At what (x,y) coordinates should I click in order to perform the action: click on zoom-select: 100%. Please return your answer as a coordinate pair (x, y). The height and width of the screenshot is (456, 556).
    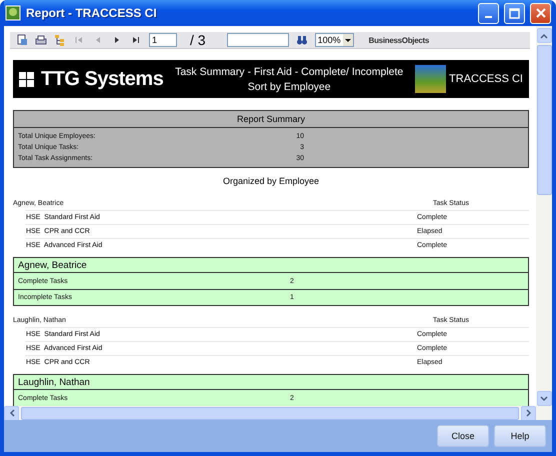
    Looking at the image, I should click on (334, 40).